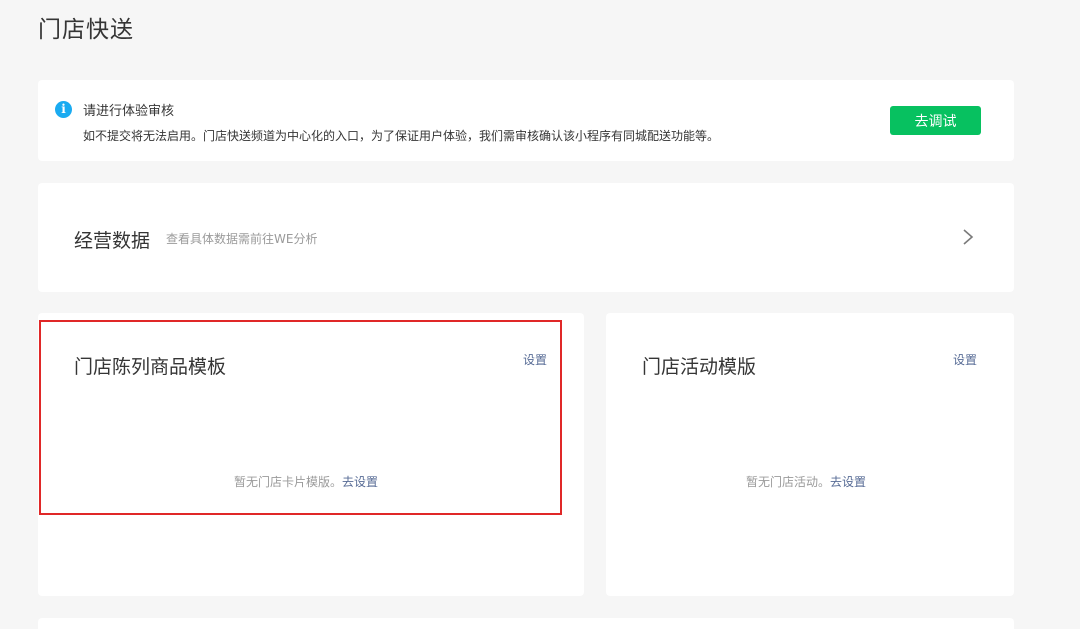  Describe the element at coordinates (63, 109) in the screenshot. I see `info-icon: i` at that location.